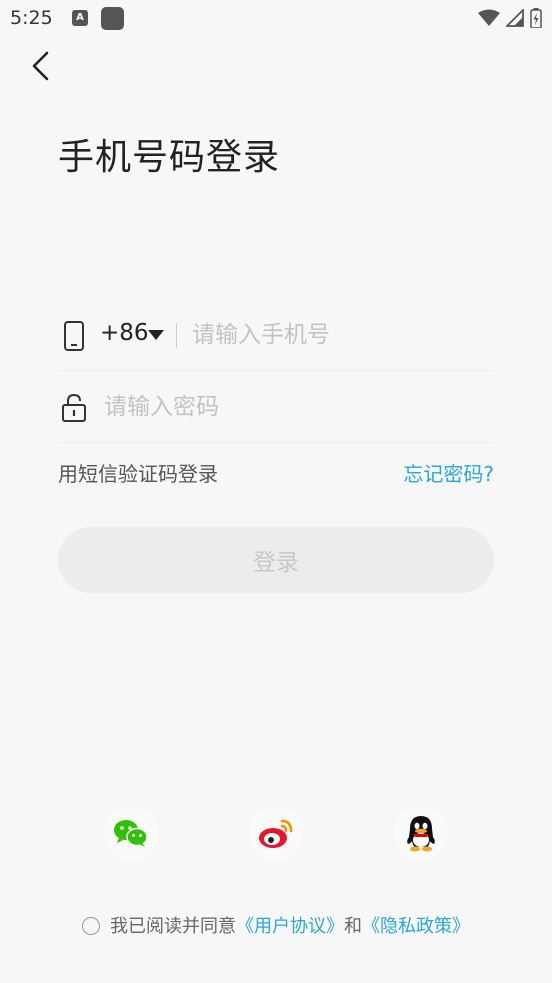 The image size is (552, 983). Describe the element at coordinates (74, 336) in the screenshot. I see `phone-icon` at that location.